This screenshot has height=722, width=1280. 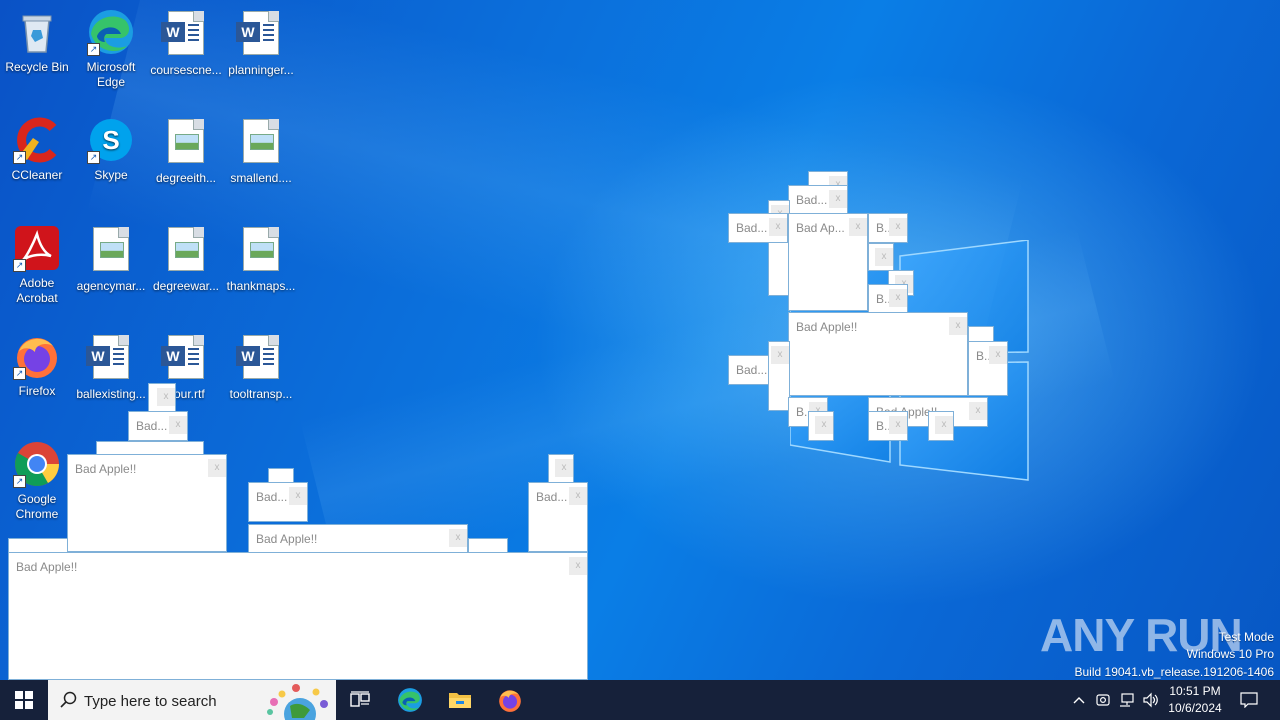 What do you see at coordinates (37, 464) in the screenshot?
I see `chrome-icon: ↗` at bounding box center [37, 464].